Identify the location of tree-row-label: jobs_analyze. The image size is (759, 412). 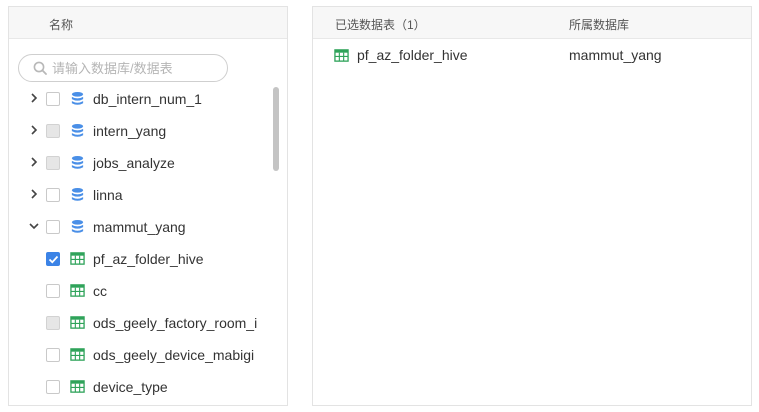
(134, 163).